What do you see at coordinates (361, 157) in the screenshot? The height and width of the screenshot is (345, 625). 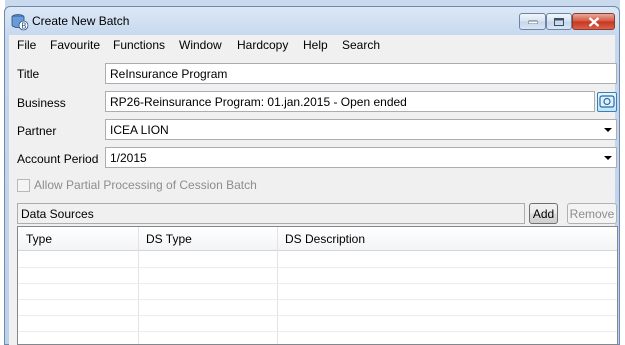 I see `account-period-select: 1/2015` at bounding box center [361, 157].